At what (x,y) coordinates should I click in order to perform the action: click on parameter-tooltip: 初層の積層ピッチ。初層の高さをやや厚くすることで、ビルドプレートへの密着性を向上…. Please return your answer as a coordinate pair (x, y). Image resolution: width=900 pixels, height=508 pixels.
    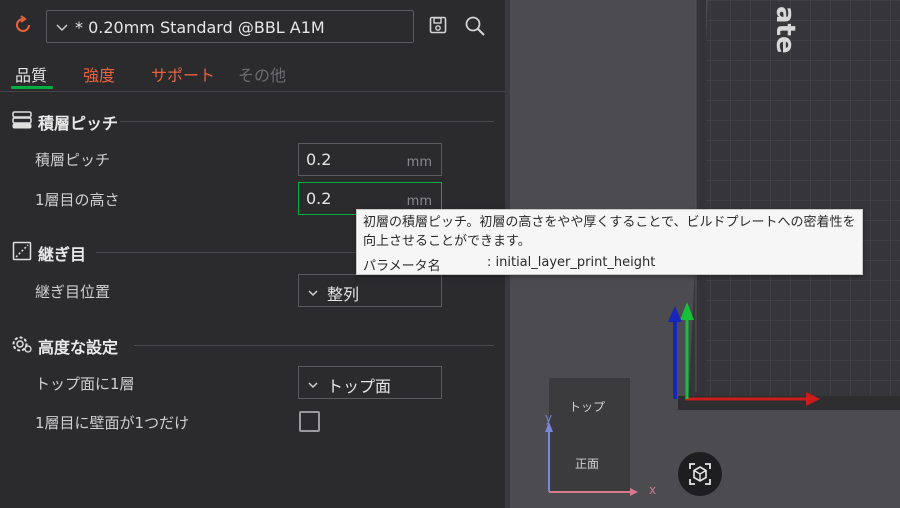
    Looking at the image, I should click on (609, 242).